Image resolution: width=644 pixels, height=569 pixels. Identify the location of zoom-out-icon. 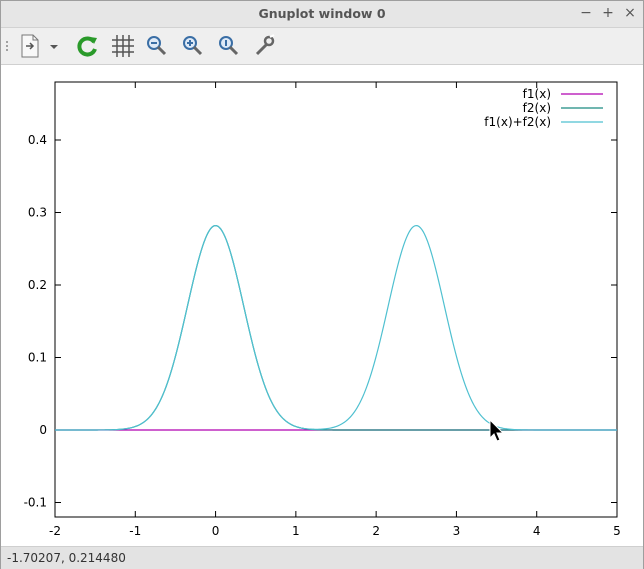
(157, 46).